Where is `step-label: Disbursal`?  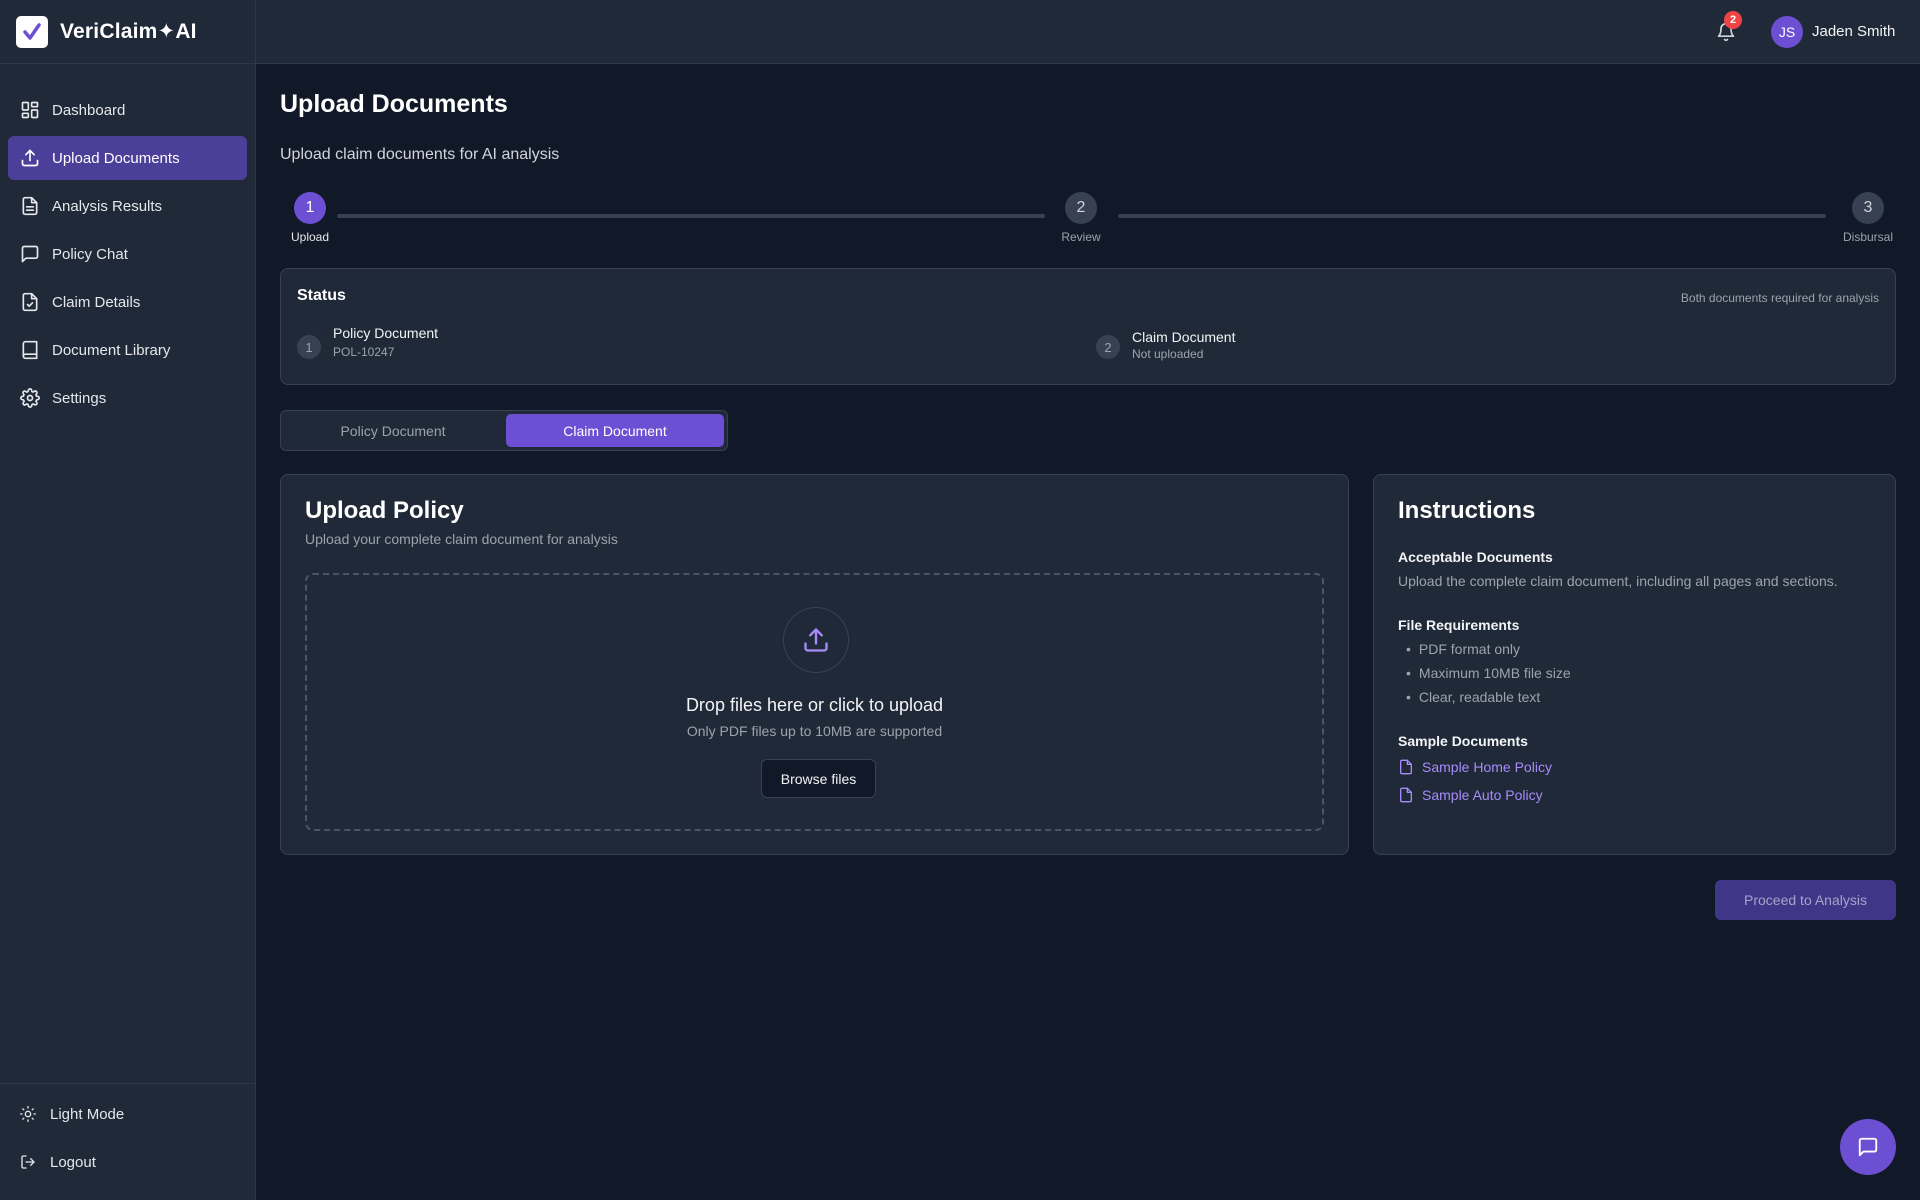
step-label: Disbursal is located at coordinates (1867, 237).